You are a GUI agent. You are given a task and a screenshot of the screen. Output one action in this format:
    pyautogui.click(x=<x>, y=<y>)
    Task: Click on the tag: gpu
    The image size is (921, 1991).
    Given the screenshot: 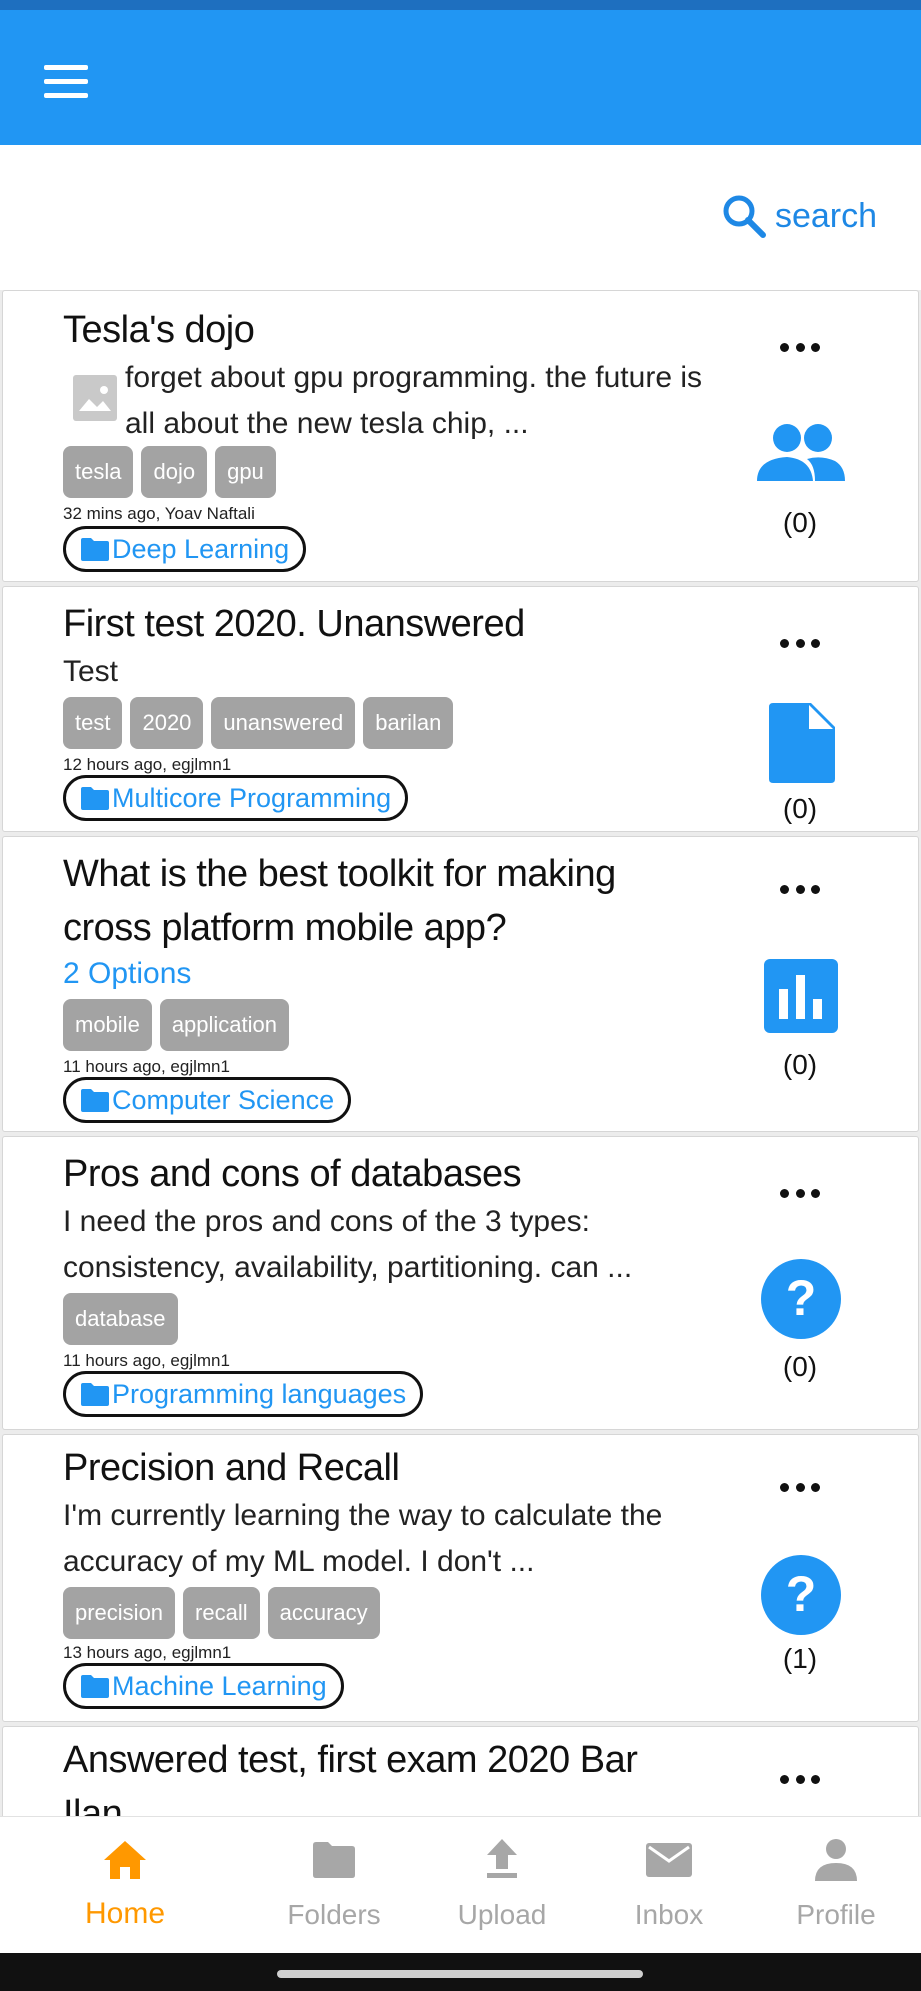 What is the action you would take?
    pyautogui.click(x=245, y=472)
    